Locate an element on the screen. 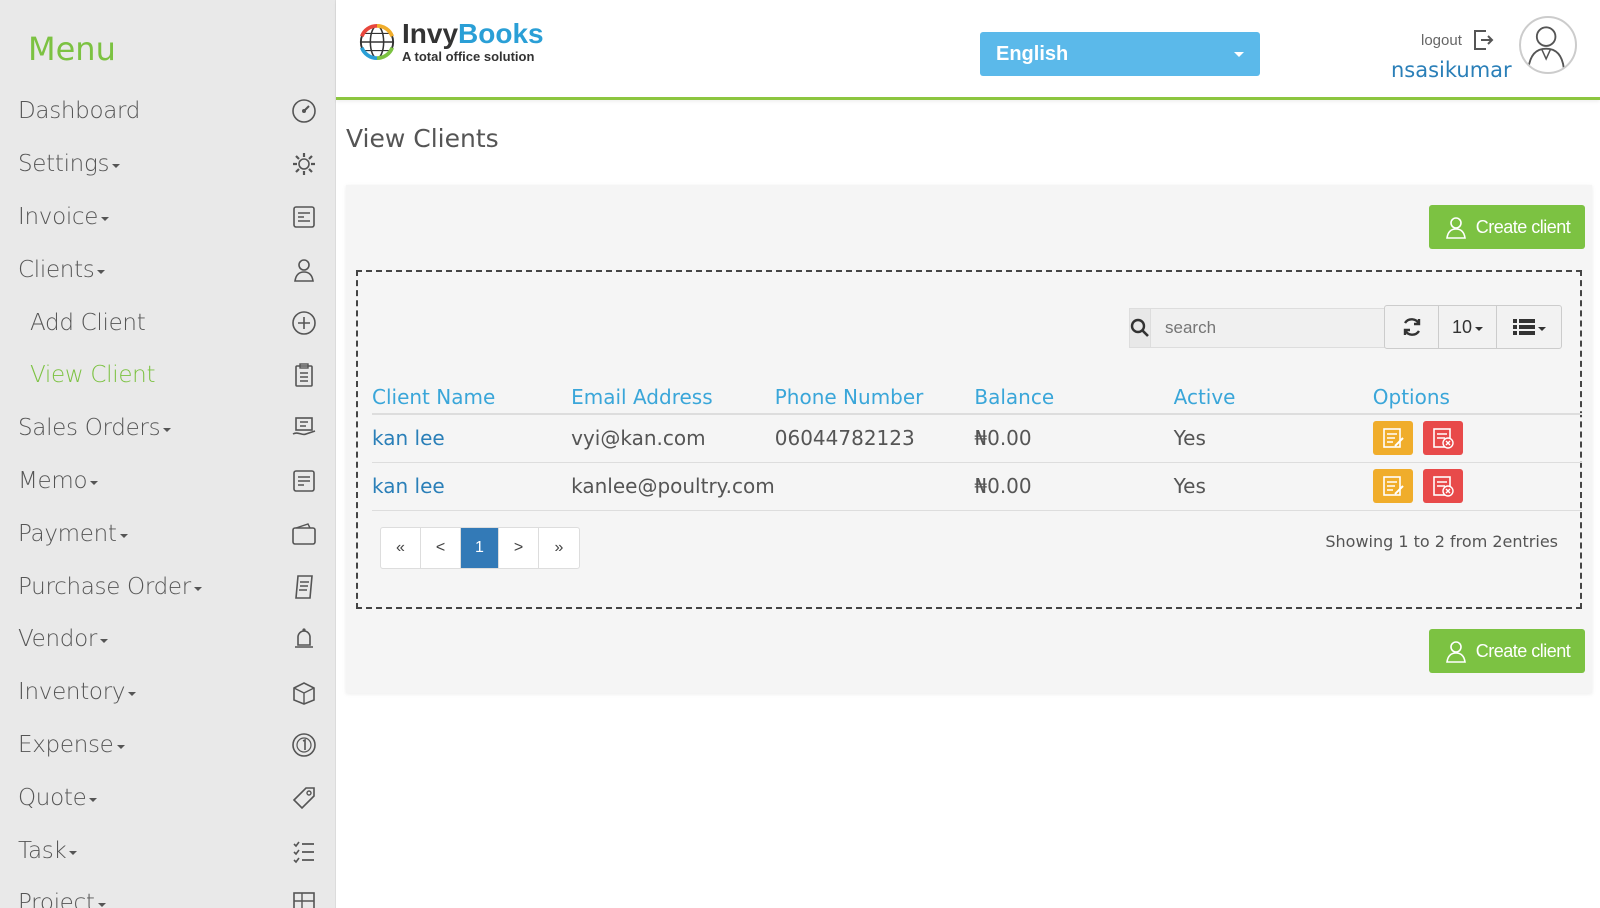 Image resolution: width=1600 pixels, height=908 pixels. sidebar-item-label: Project is located at coordinates (56, 899).